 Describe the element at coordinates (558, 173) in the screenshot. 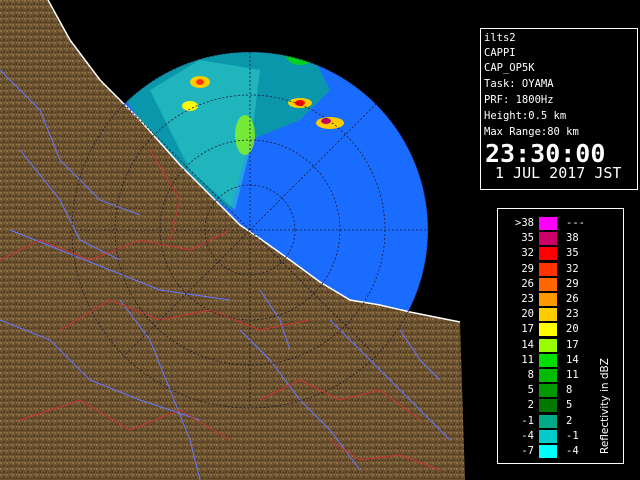

I see `observation-date: 1 JUL 2017 JST` at that location.